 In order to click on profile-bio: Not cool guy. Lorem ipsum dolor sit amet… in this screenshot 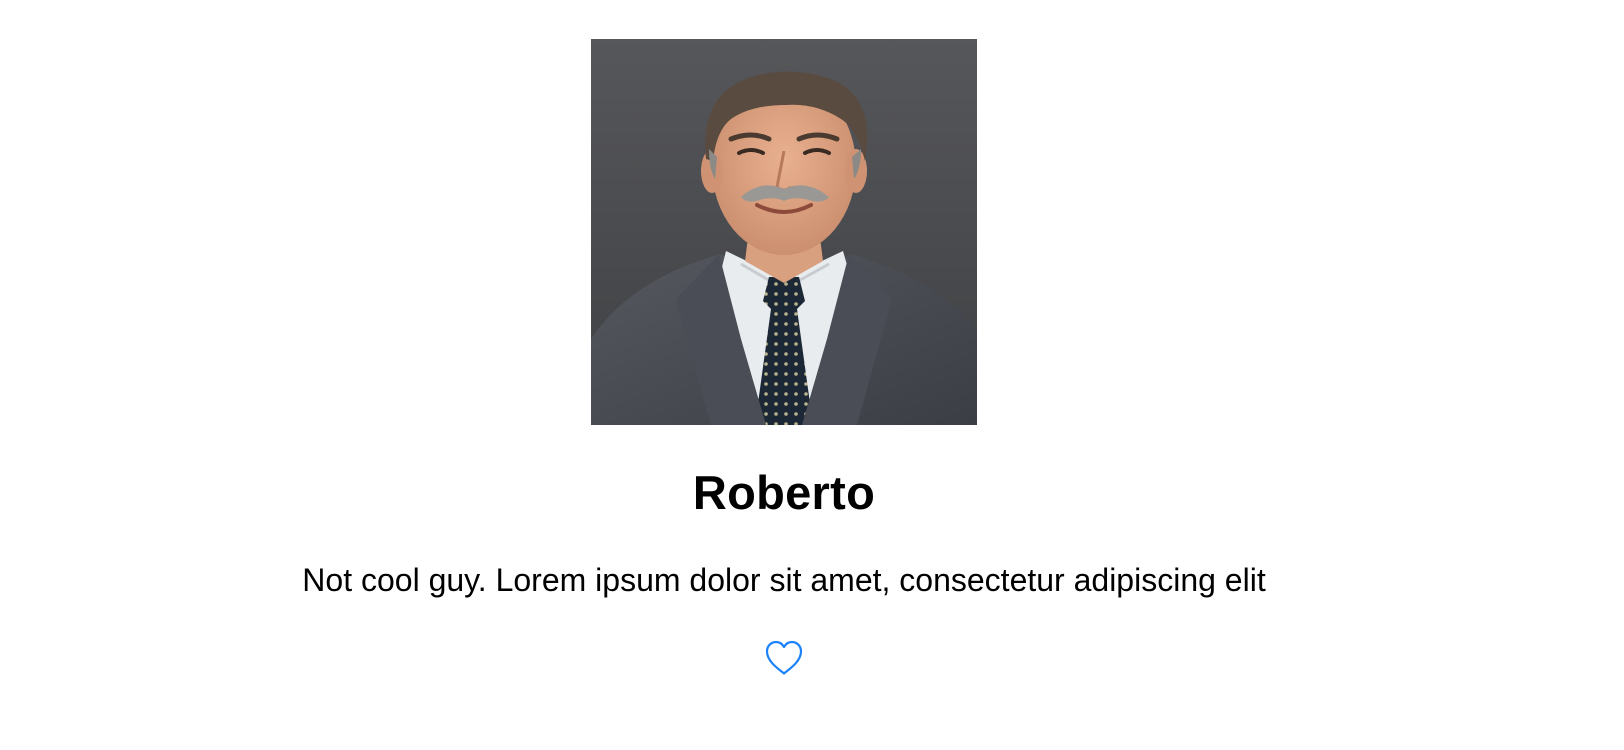, I will do `click(784, 580)`.